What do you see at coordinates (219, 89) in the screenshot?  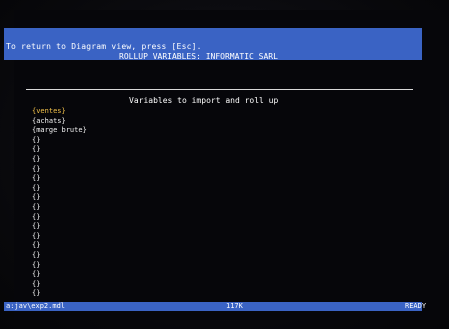 I see `divider` at bounding box center [219, 89].